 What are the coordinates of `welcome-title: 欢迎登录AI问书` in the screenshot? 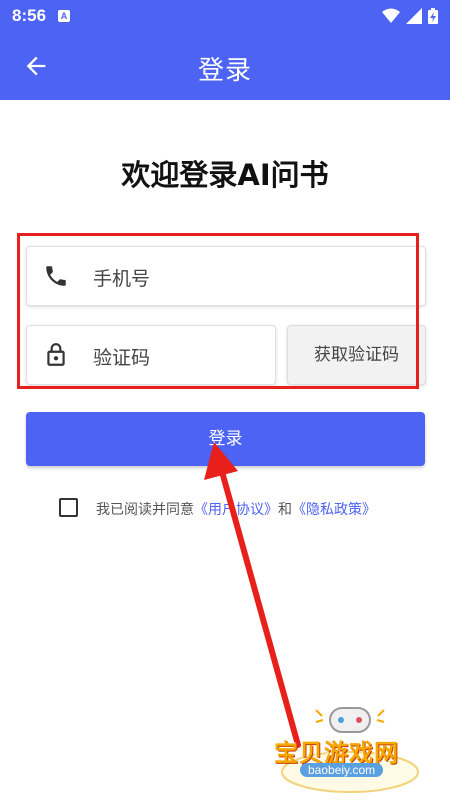 It's located at (225, 175).